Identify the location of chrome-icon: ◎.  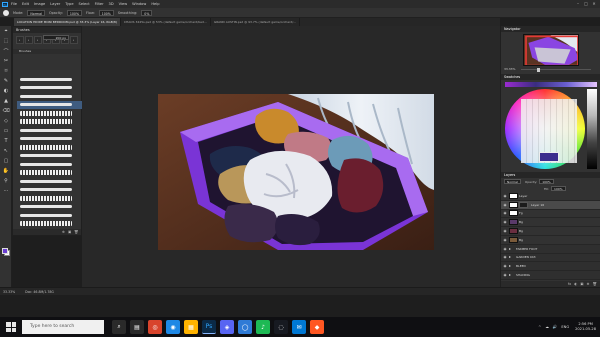
(155, 327).